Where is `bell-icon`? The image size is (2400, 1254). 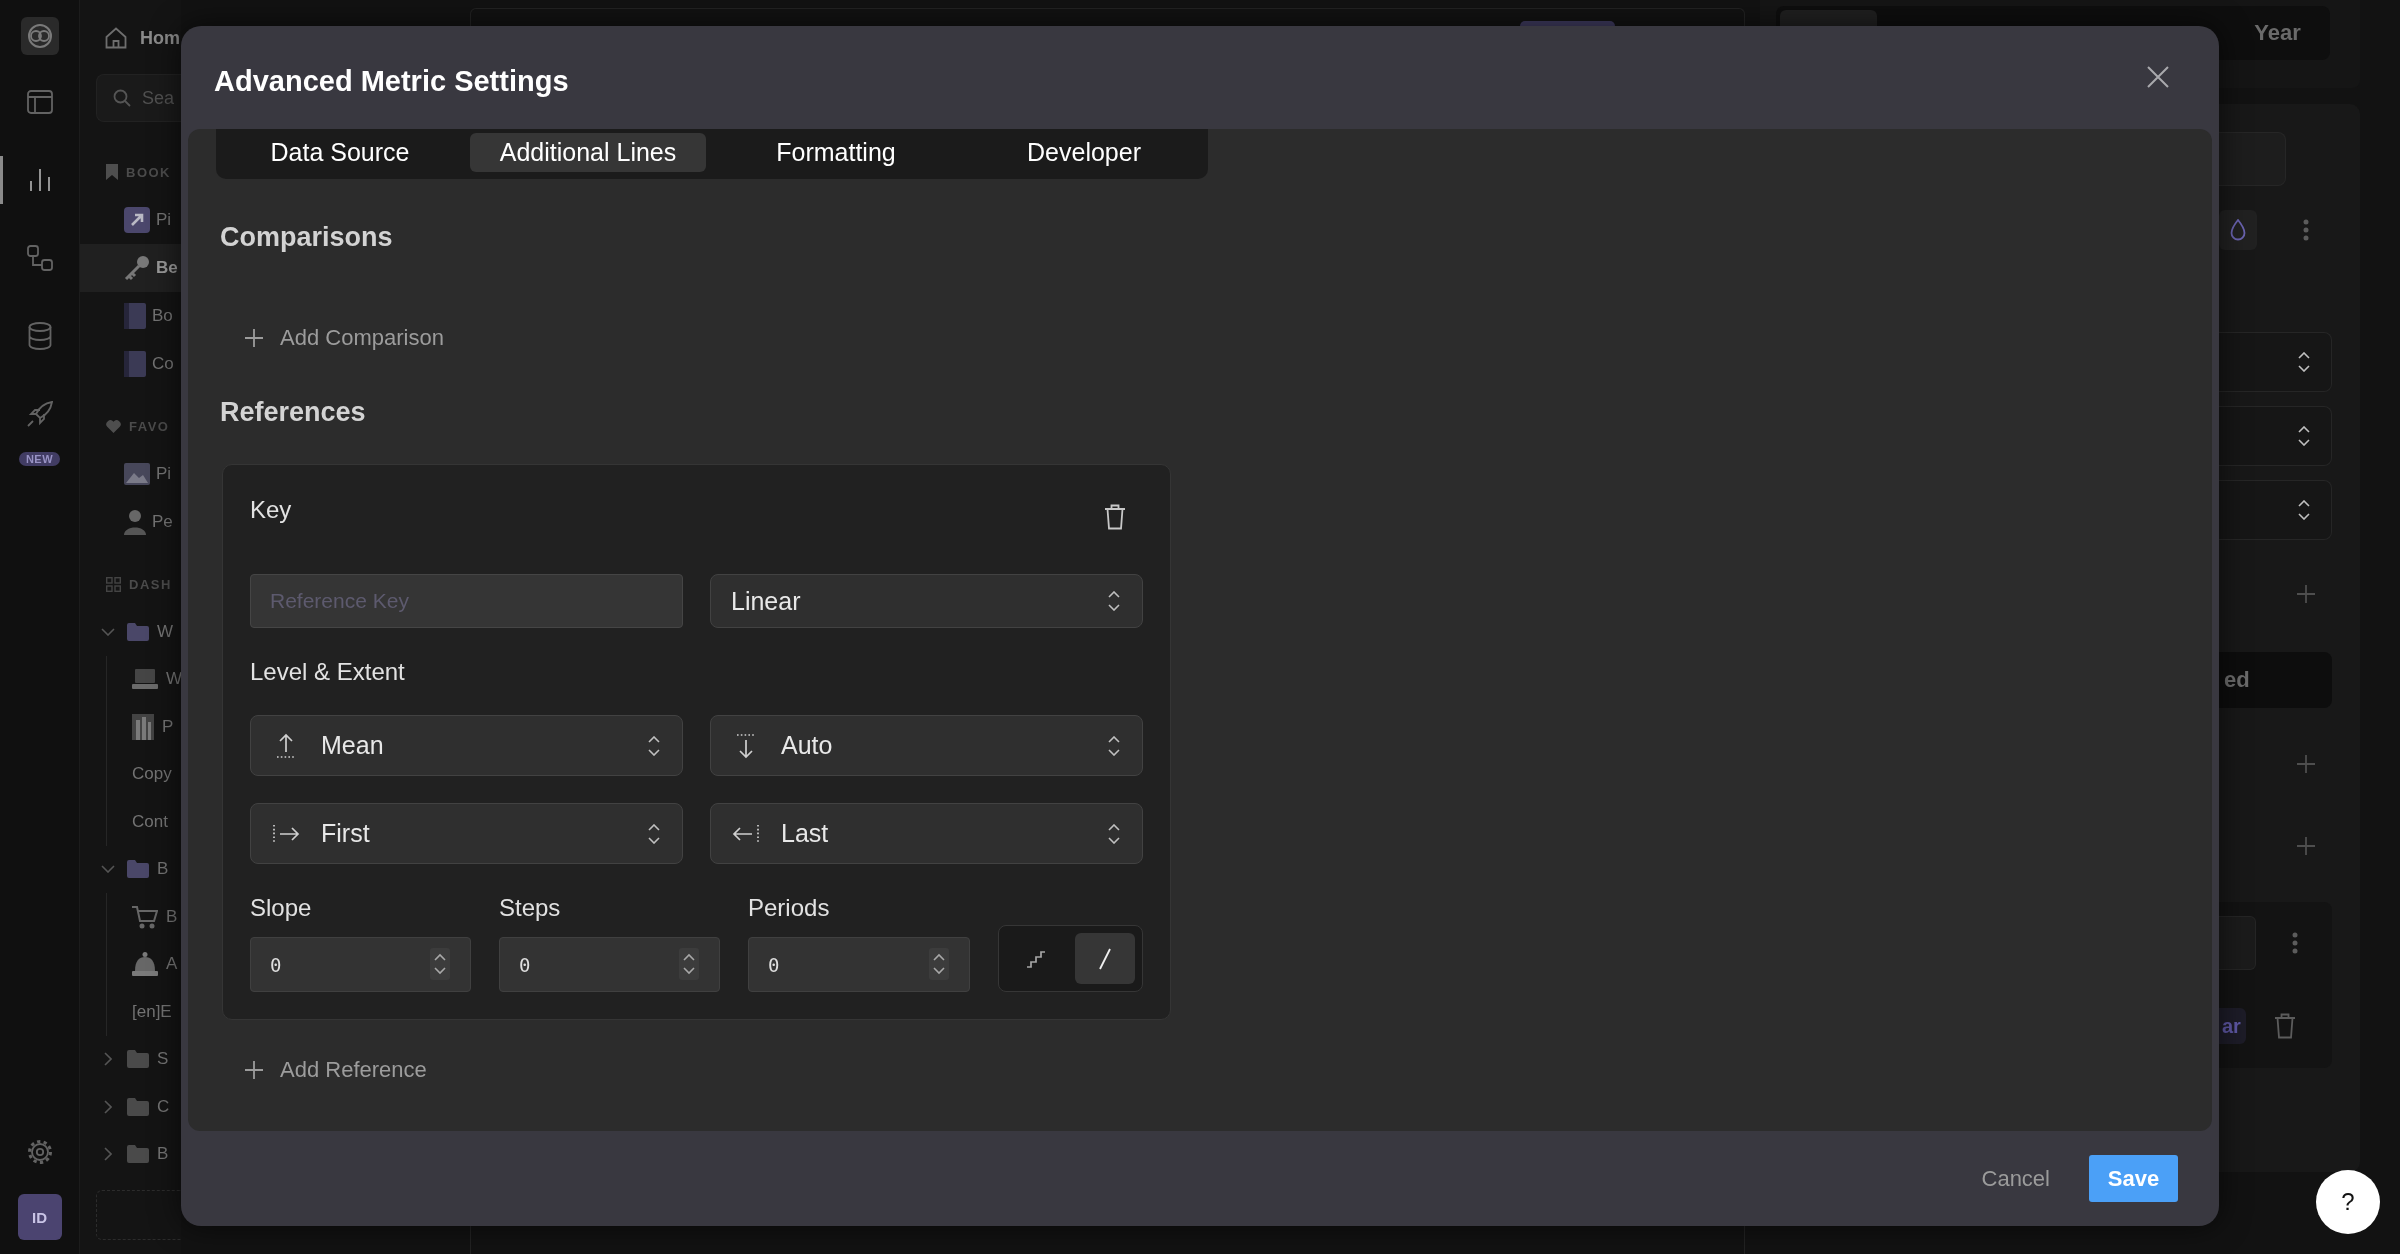 bell-icon is located at coordinates (145, 964).